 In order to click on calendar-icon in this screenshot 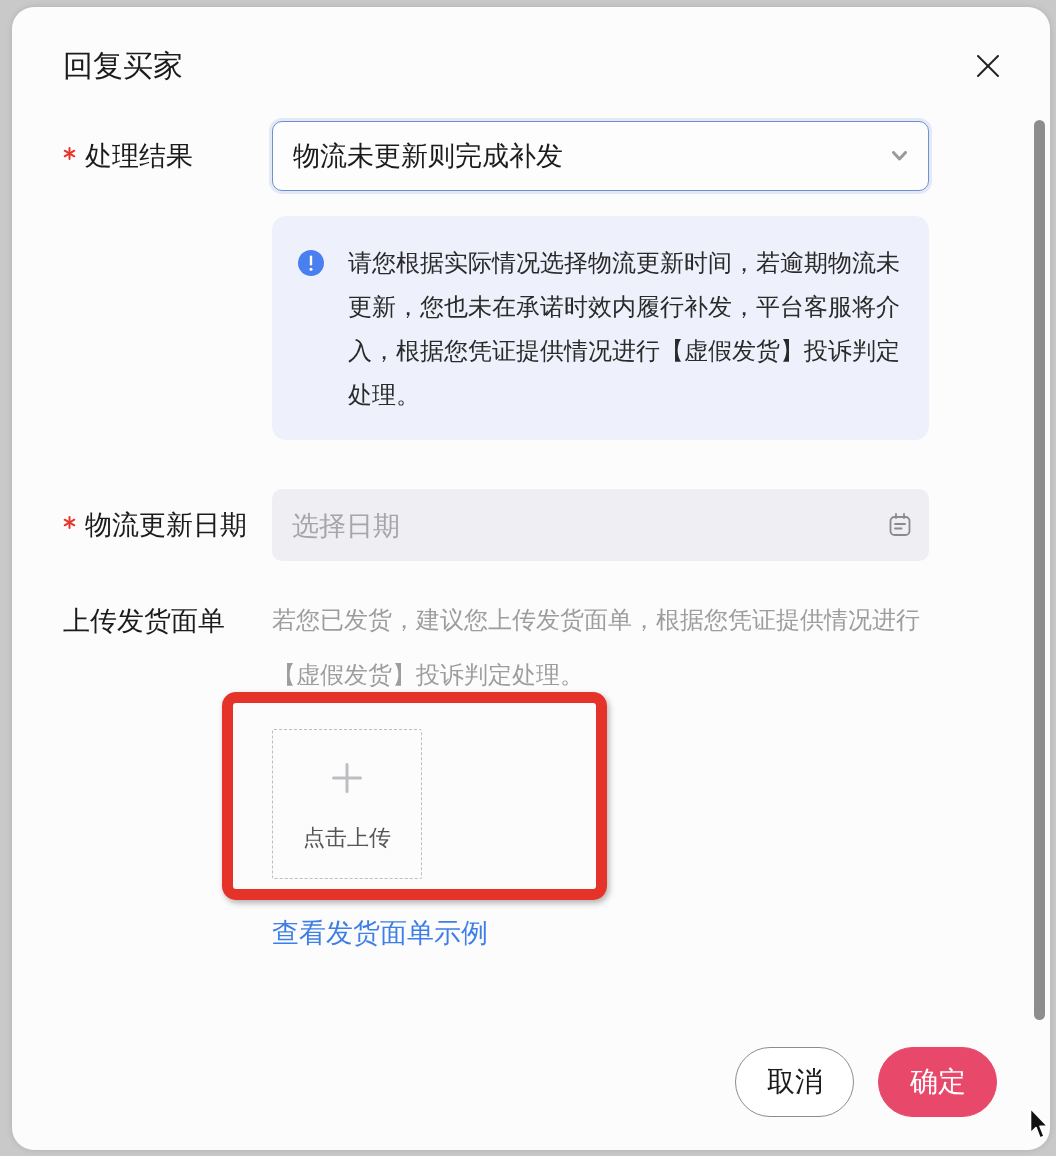, I will do `click(900, 525)`.